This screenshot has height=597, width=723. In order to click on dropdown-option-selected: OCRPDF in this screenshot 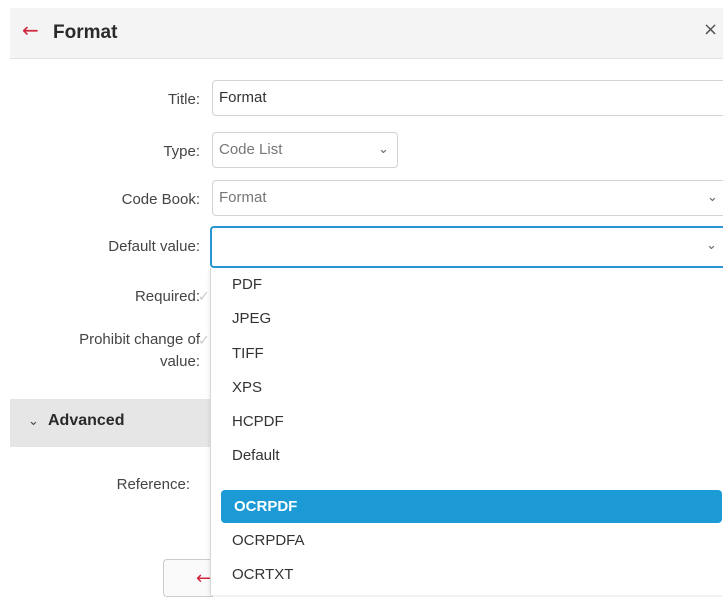, I will do `click(471, 506)`.